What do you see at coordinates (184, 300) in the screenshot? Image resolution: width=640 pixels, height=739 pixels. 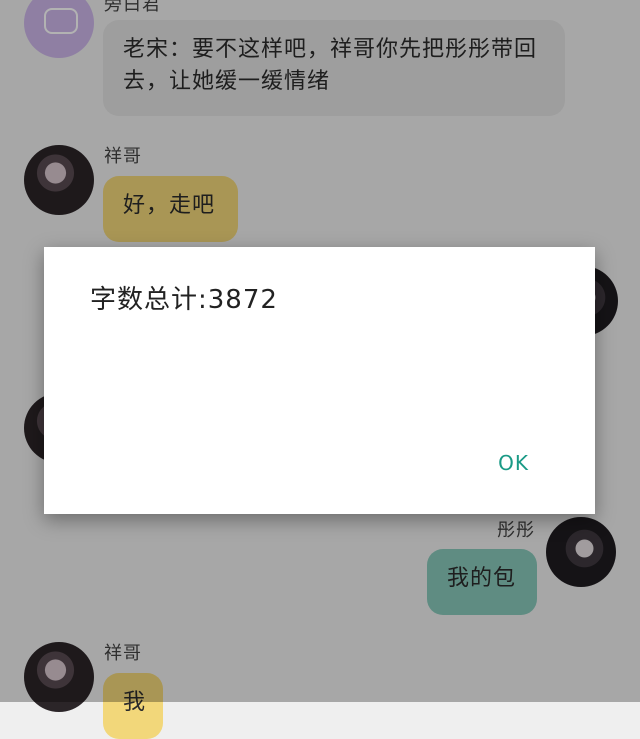 I see `dialog-message: 字数总计:3872` at bounding box center [184, 300].